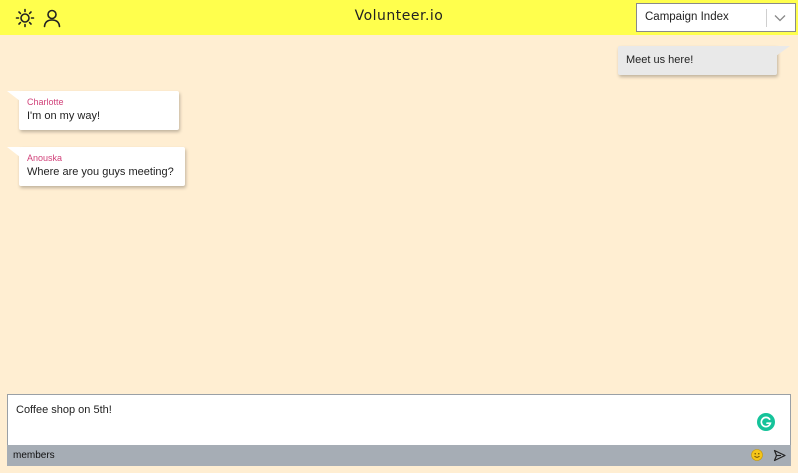  Describe the element at coordinates (34, 455) in the screenshot. I see `members-label: members` at that location.